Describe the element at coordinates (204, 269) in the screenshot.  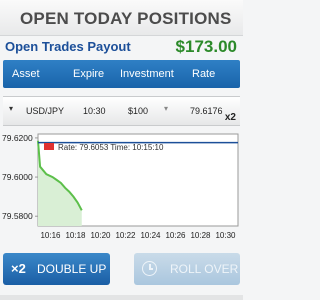
I see `roll-over-label: ROLL OVER` at that location.